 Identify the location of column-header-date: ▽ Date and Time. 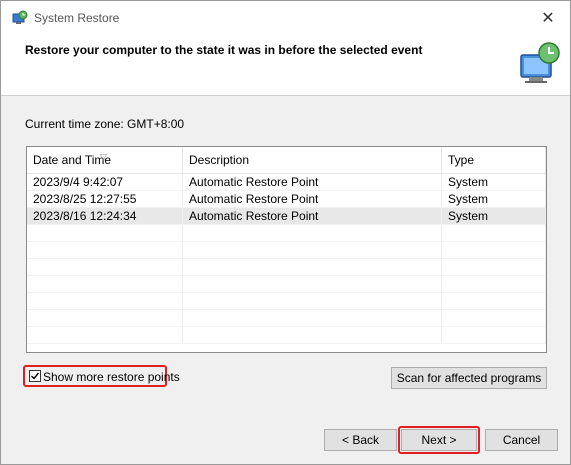
(105, 160).